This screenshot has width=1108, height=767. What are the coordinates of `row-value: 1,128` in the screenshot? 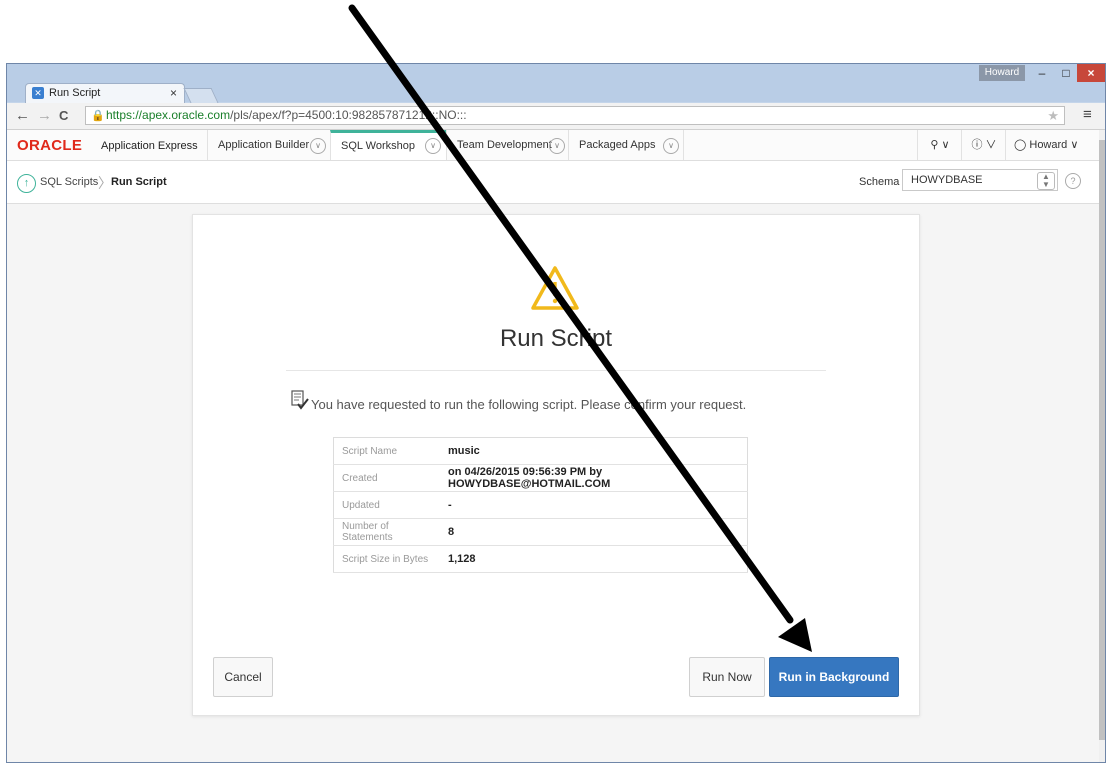 It's located at (594, 559).